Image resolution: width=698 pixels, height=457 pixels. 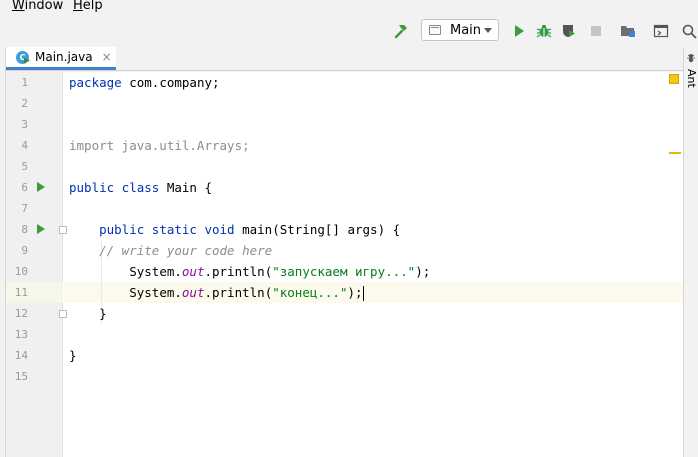 I want to click on code-line-4: import java.util.Arrays;, so click(x=159, y=145).